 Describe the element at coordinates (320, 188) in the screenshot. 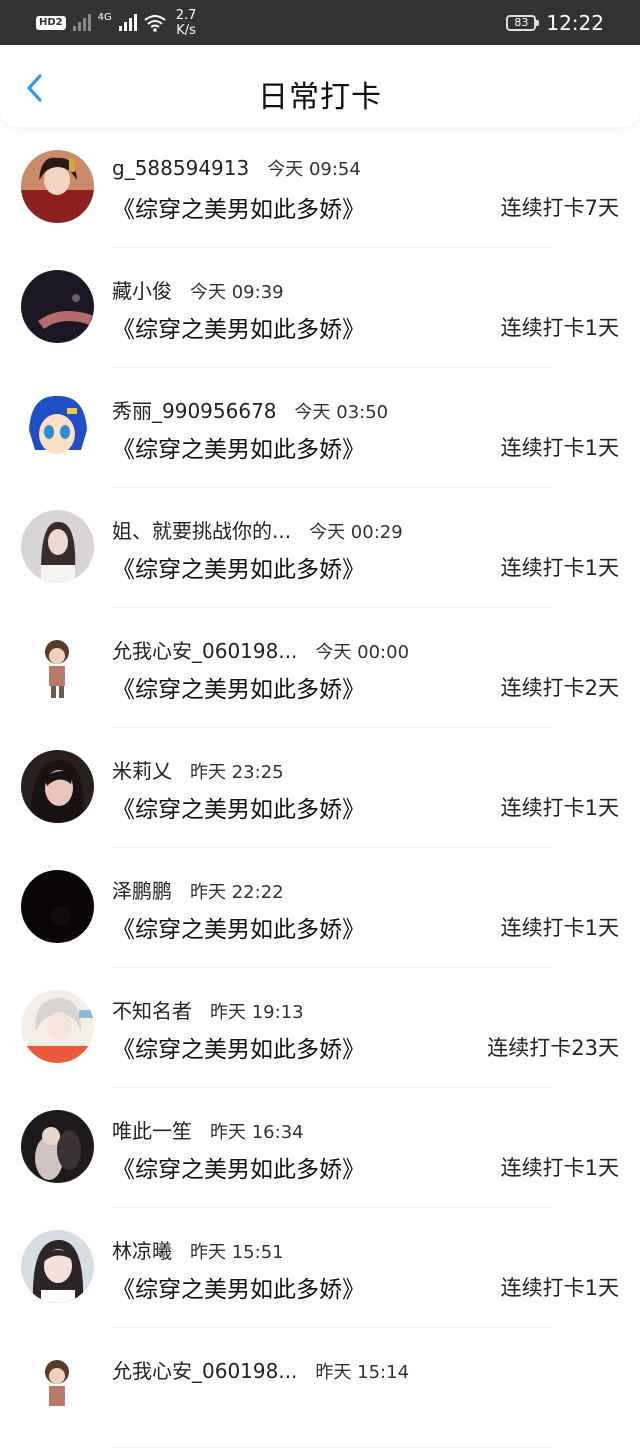

I see `list-item: g_588594913 今天 09:54 《综穿之美男如此多娇》 连续打卡7天` at that location.